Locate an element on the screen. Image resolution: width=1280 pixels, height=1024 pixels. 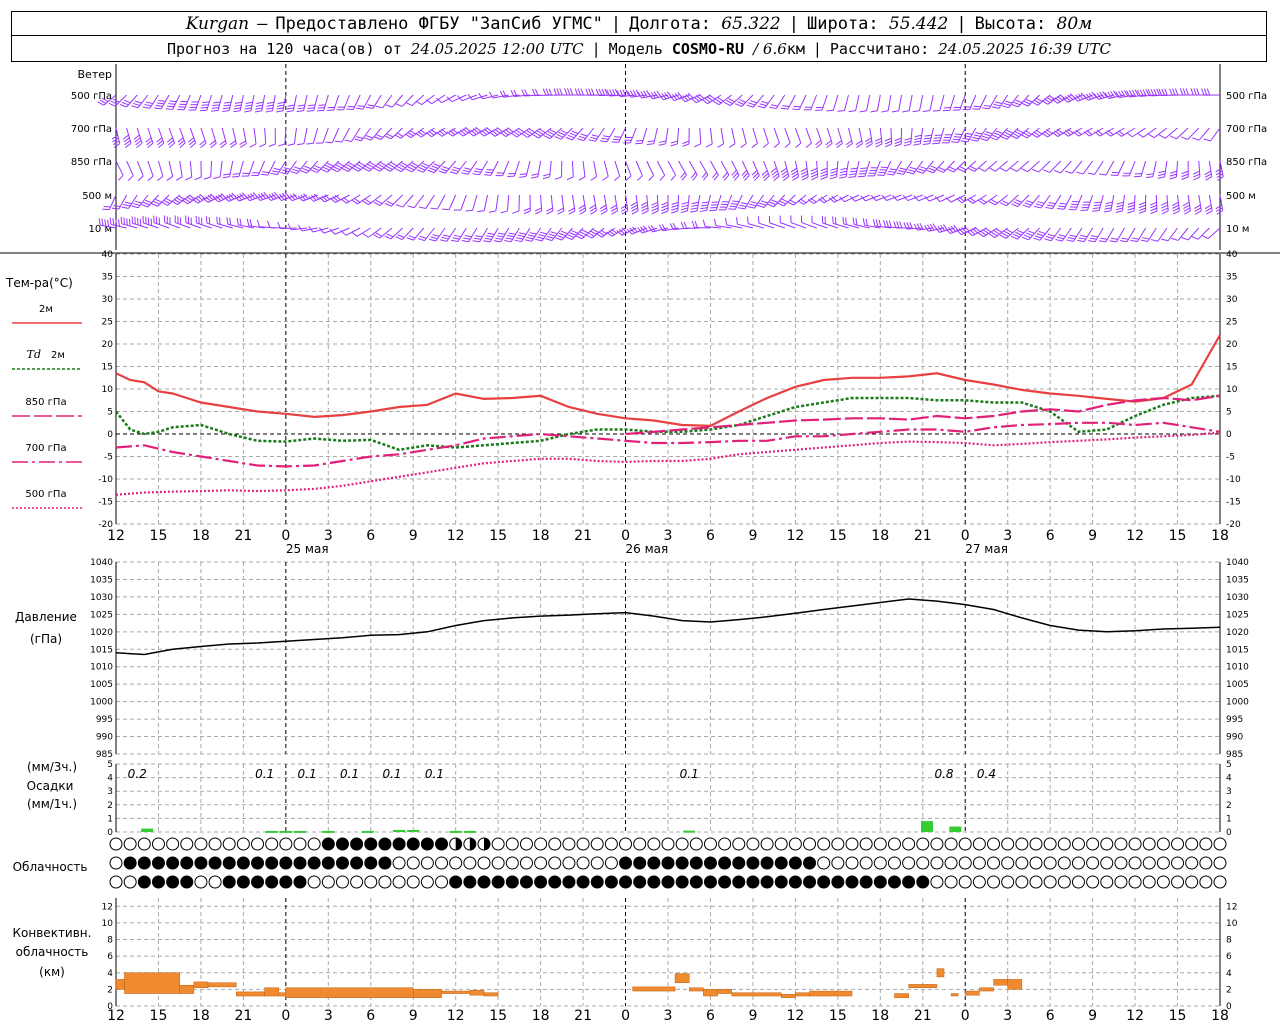
temp-time-label: 9 is located at coordinates (413, 536).